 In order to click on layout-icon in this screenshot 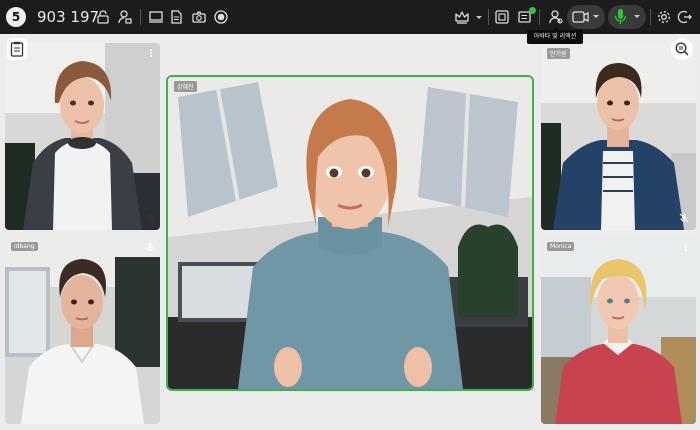, I will do `click(502, 17)`.